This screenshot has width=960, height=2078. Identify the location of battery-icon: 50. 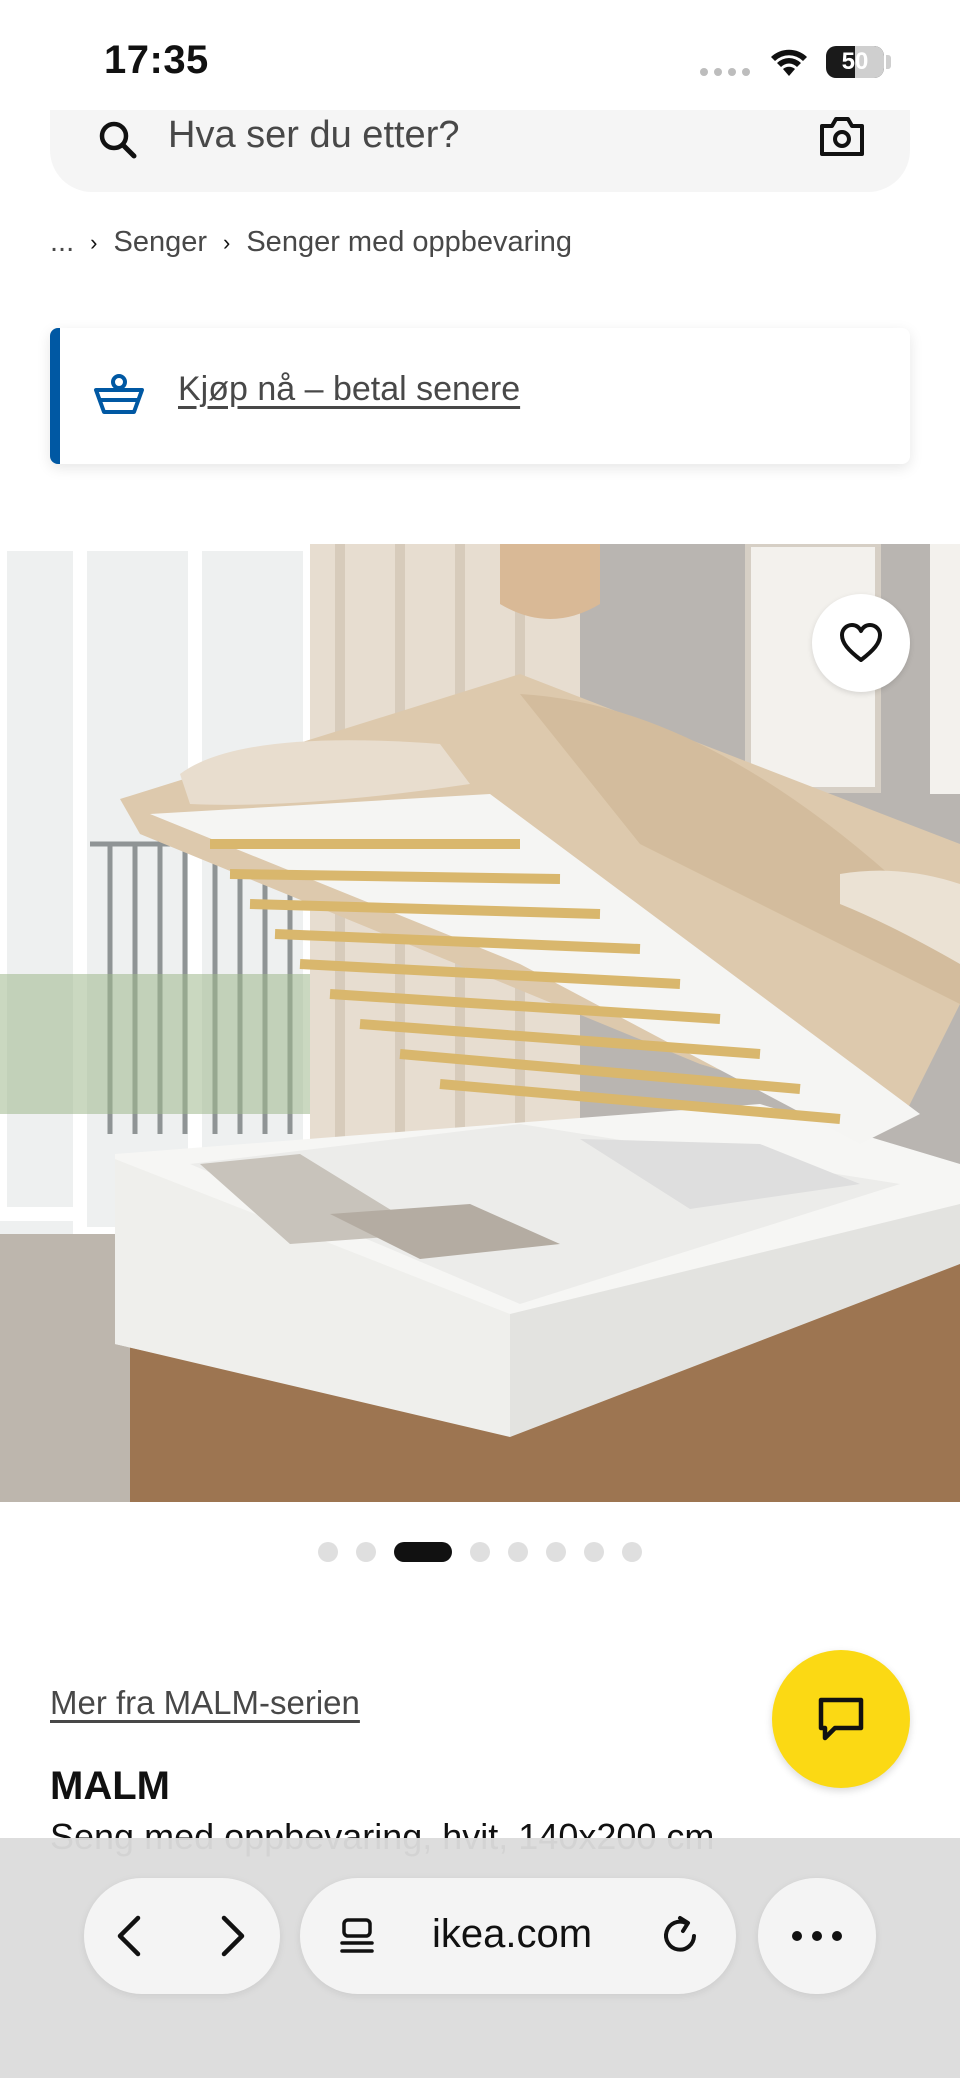
(855, 62).